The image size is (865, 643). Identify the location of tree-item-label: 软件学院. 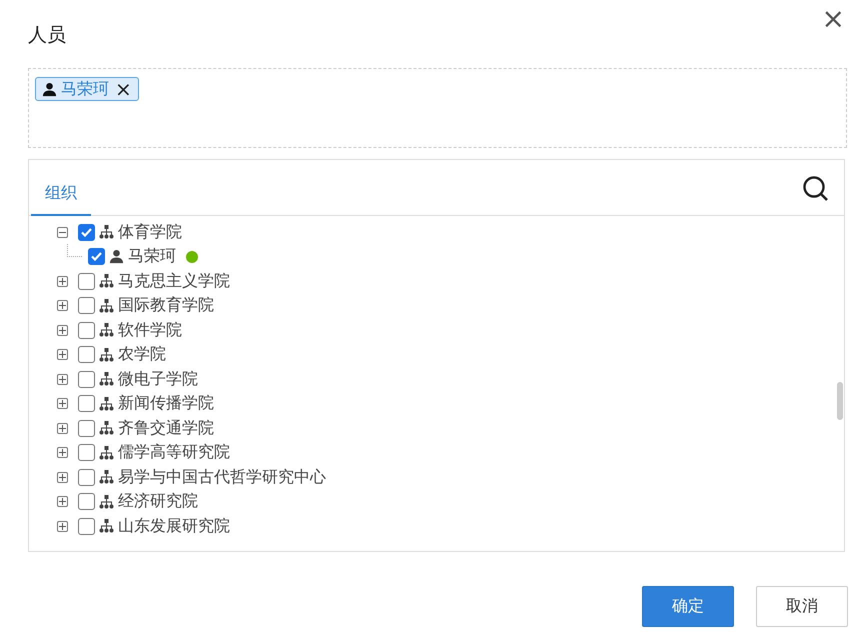
(150, 330).